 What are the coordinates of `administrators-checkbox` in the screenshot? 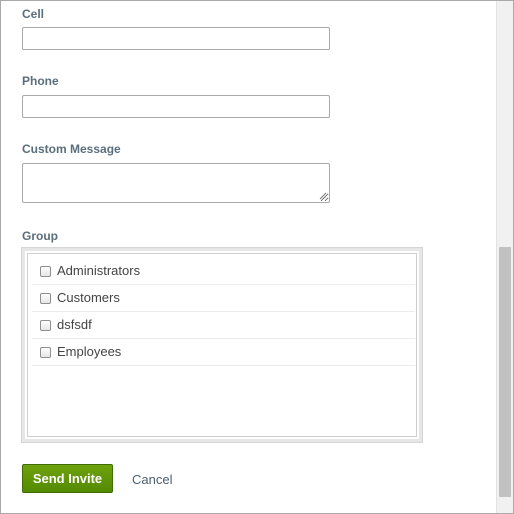 It's located at (45, 271).